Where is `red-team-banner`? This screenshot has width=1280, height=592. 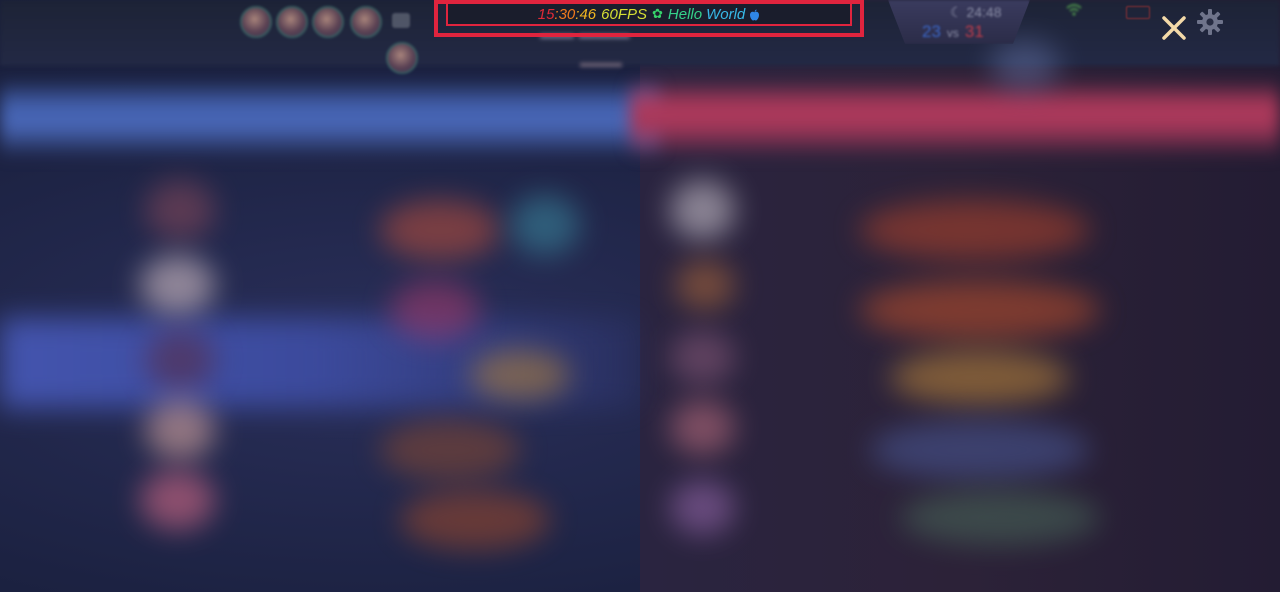
red-team-banner is located at coordinates (955, 118).